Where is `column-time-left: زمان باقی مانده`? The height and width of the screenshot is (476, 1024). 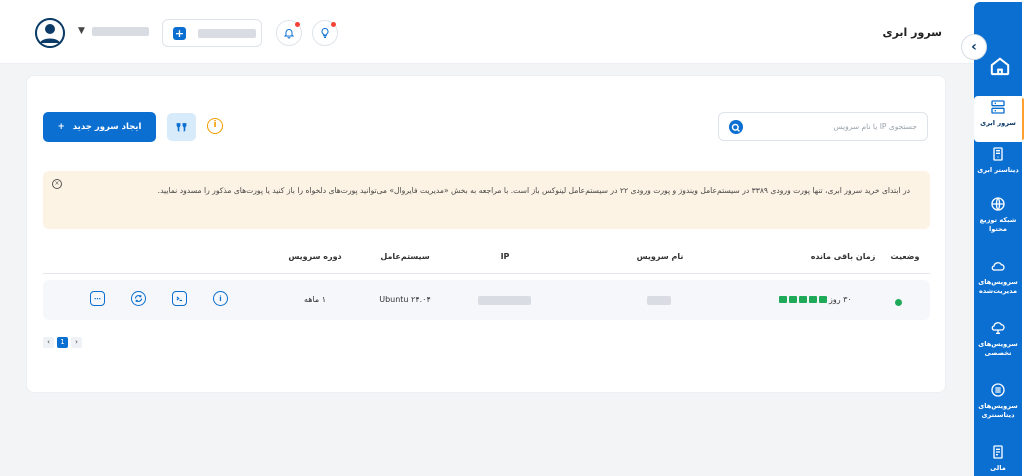 column-time-left: زمان باقی مانده is located at coordinates (843, 256).